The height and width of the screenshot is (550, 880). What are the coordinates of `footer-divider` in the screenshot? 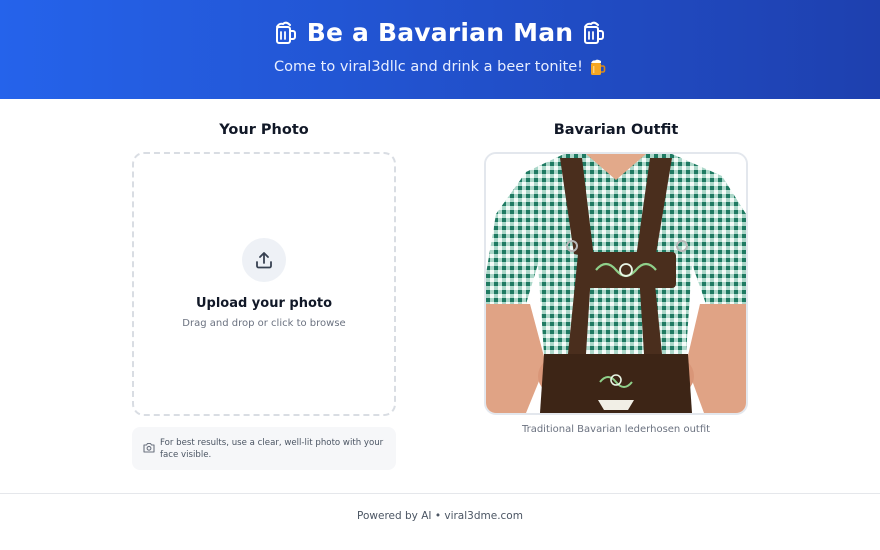 It's located at (440, 493).